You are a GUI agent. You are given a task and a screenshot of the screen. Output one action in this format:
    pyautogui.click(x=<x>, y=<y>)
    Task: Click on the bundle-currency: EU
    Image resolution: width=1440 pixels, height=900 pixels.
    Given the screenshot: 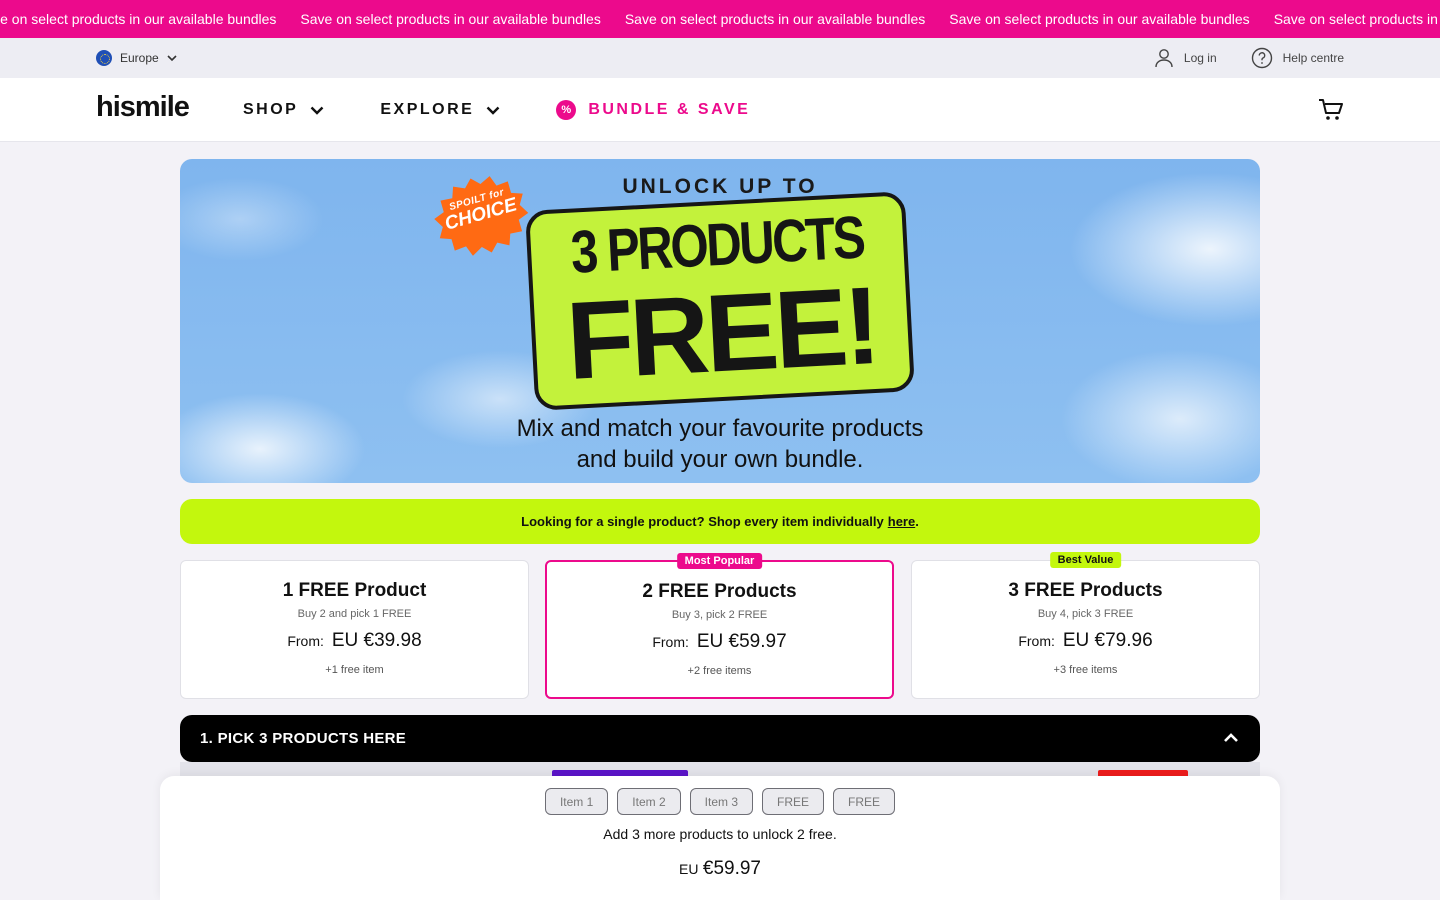 What is the action you would take?
    pyautogui.click(x=688, y=869)
    